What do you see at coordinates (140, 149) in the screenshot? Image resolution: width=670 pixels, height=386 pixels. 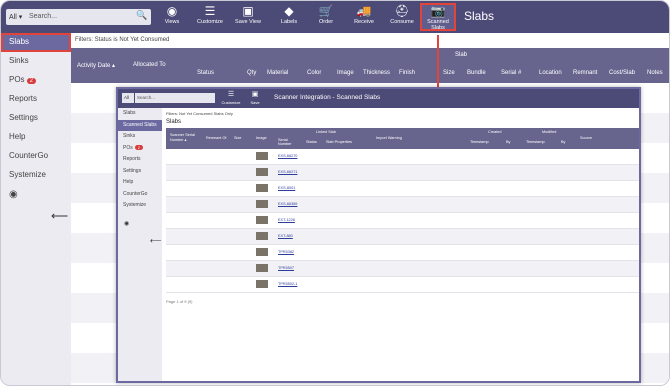 I see `preview-sidebar-pos: POs 2` at bounding box center [140, 149].